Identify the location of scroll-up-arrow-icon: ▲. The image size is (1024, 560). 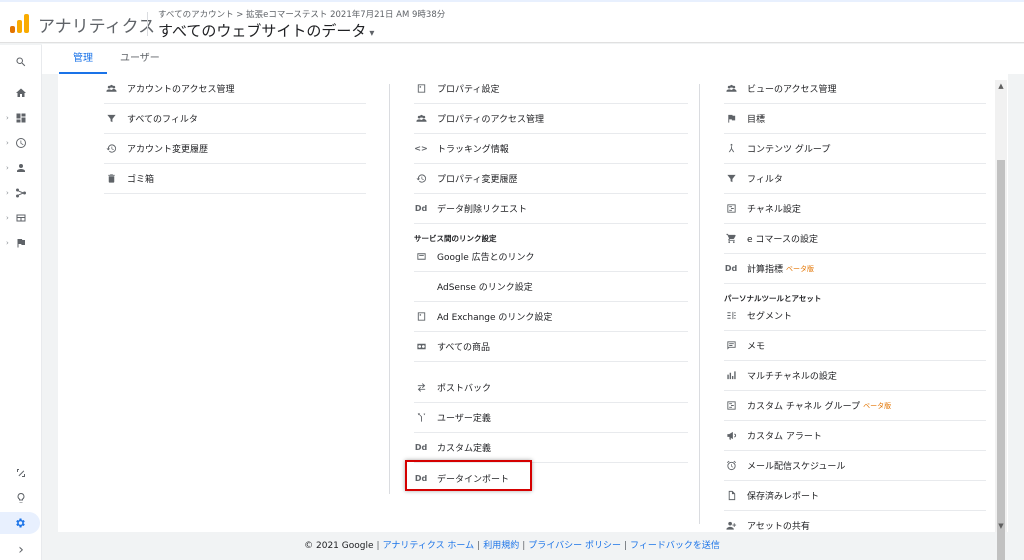
(1001, 86).